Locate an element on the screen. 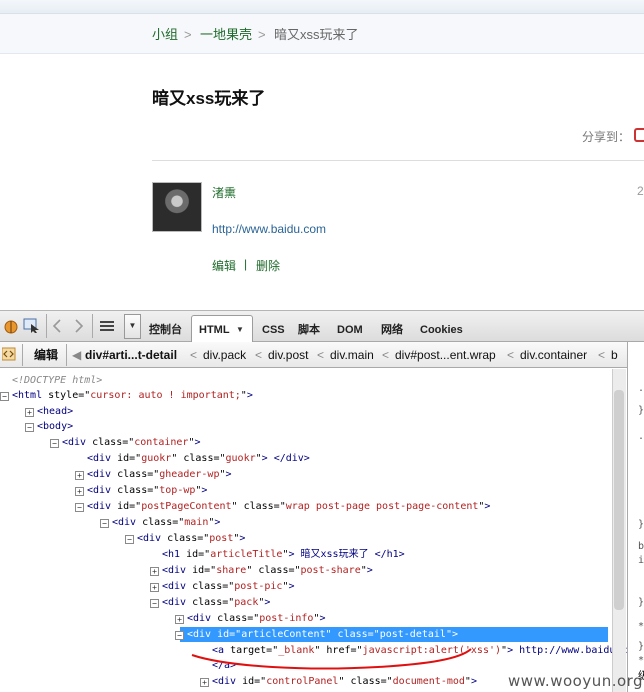  tree-node: <div class="post-pic"> is located at coordinates (228, 587).